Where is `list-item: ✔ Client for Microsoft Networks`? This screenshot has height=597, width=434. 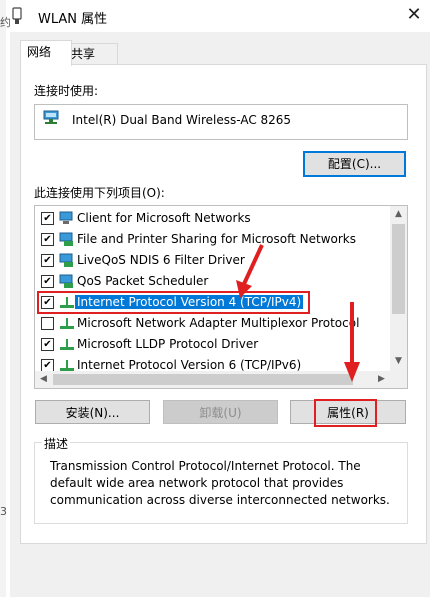 list-item: ✔ Client for Microsoft Networks is located at coordinates (212, 218).